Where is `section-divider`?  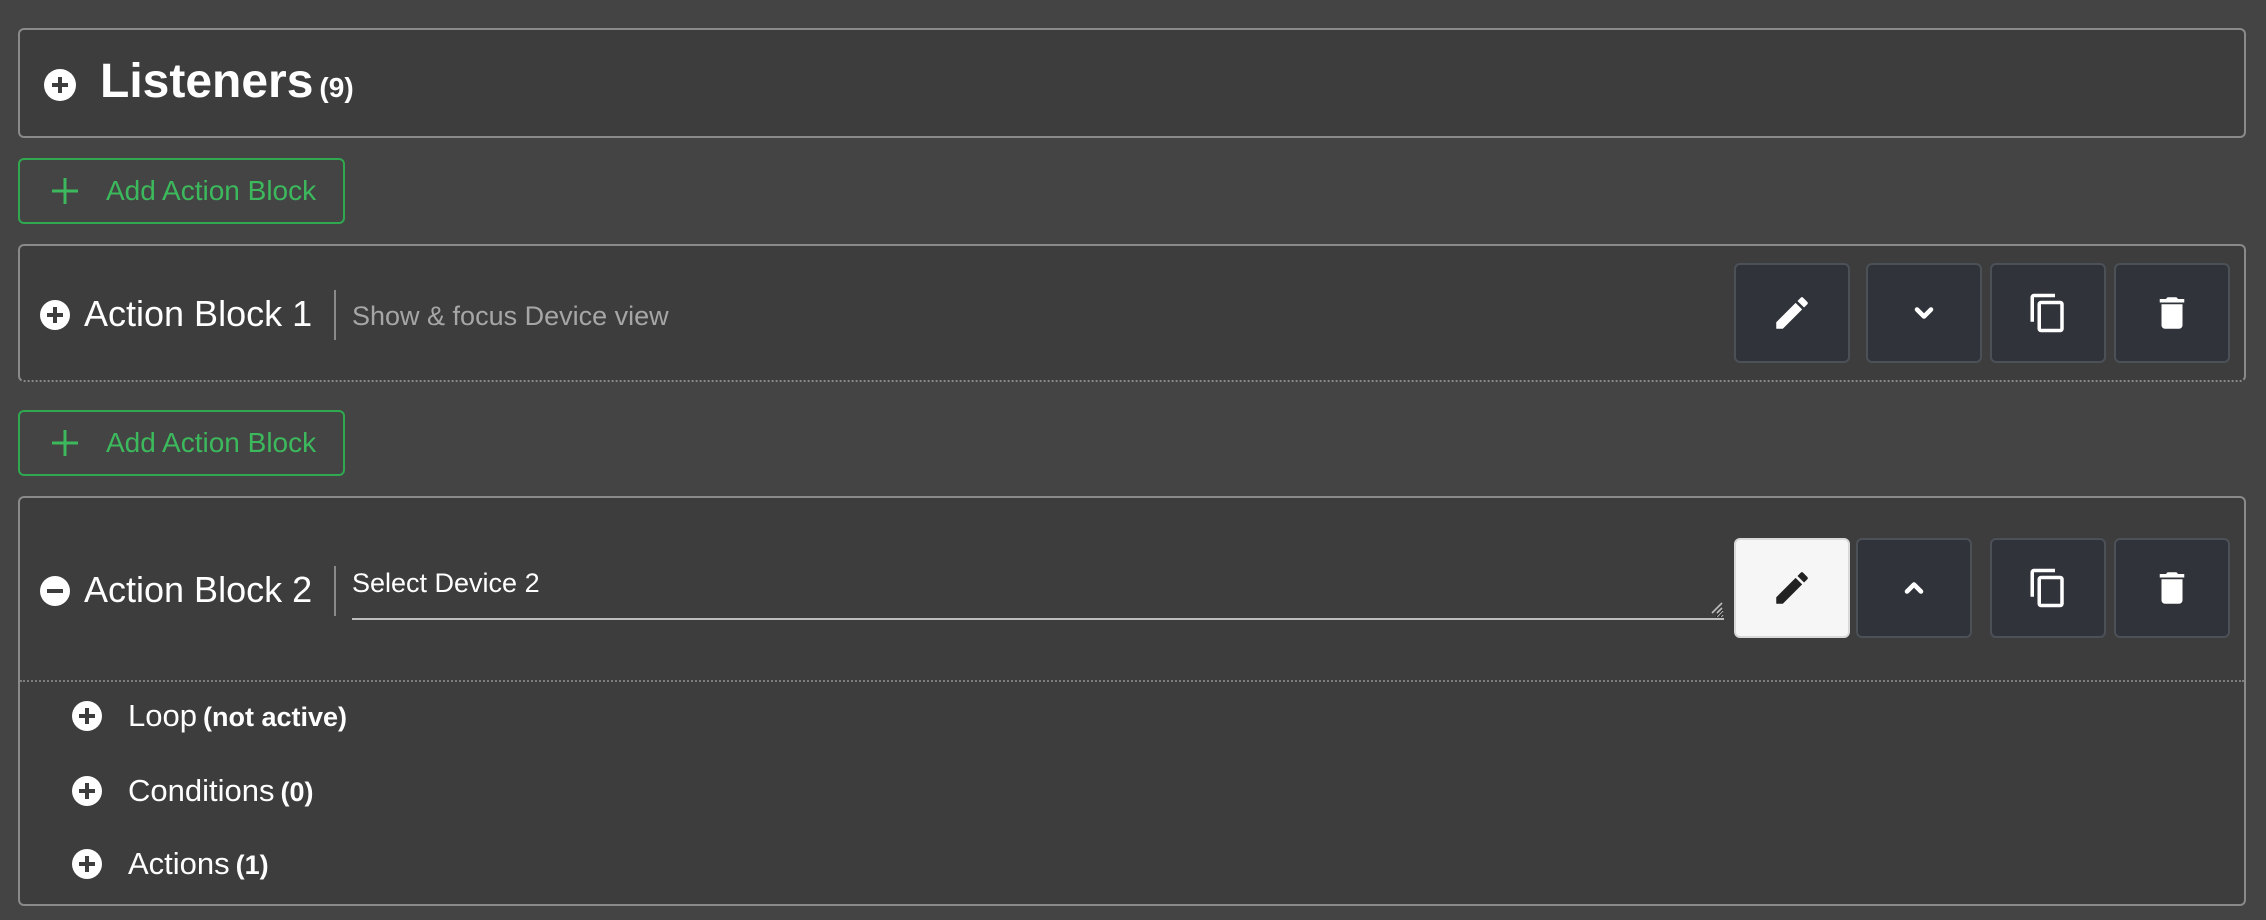 section-divider is located at coordinates (1132, 681).